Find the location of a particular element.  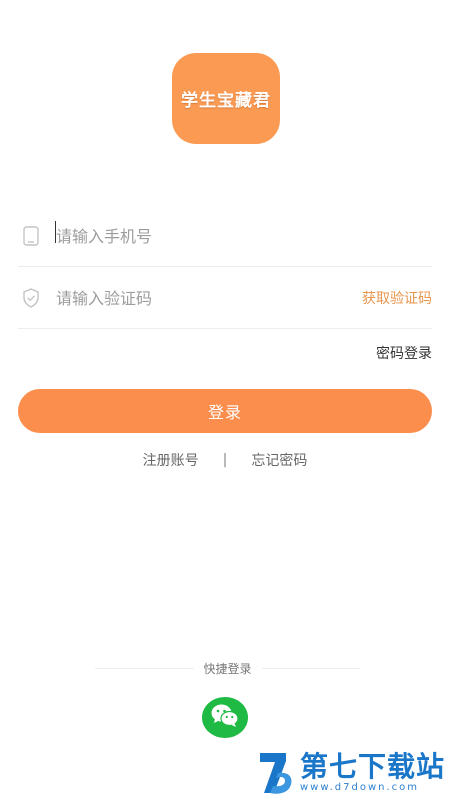

divider-line-left is located at coordinates (144, 668).